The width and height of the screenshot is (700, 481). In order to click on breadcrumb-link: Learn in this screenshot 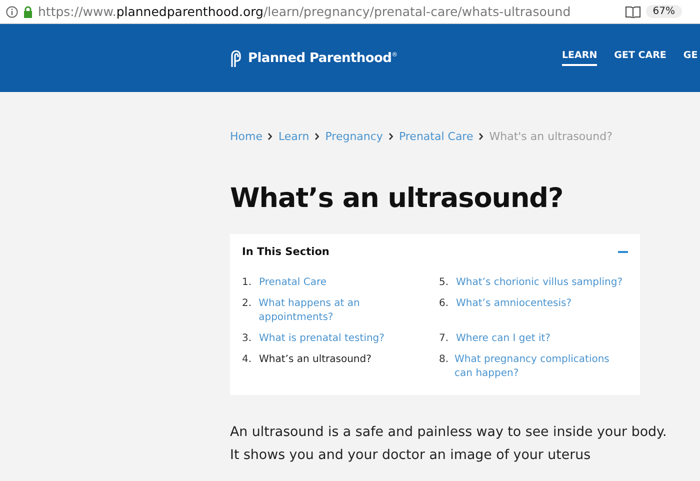, I will do `click(294, 136)`.